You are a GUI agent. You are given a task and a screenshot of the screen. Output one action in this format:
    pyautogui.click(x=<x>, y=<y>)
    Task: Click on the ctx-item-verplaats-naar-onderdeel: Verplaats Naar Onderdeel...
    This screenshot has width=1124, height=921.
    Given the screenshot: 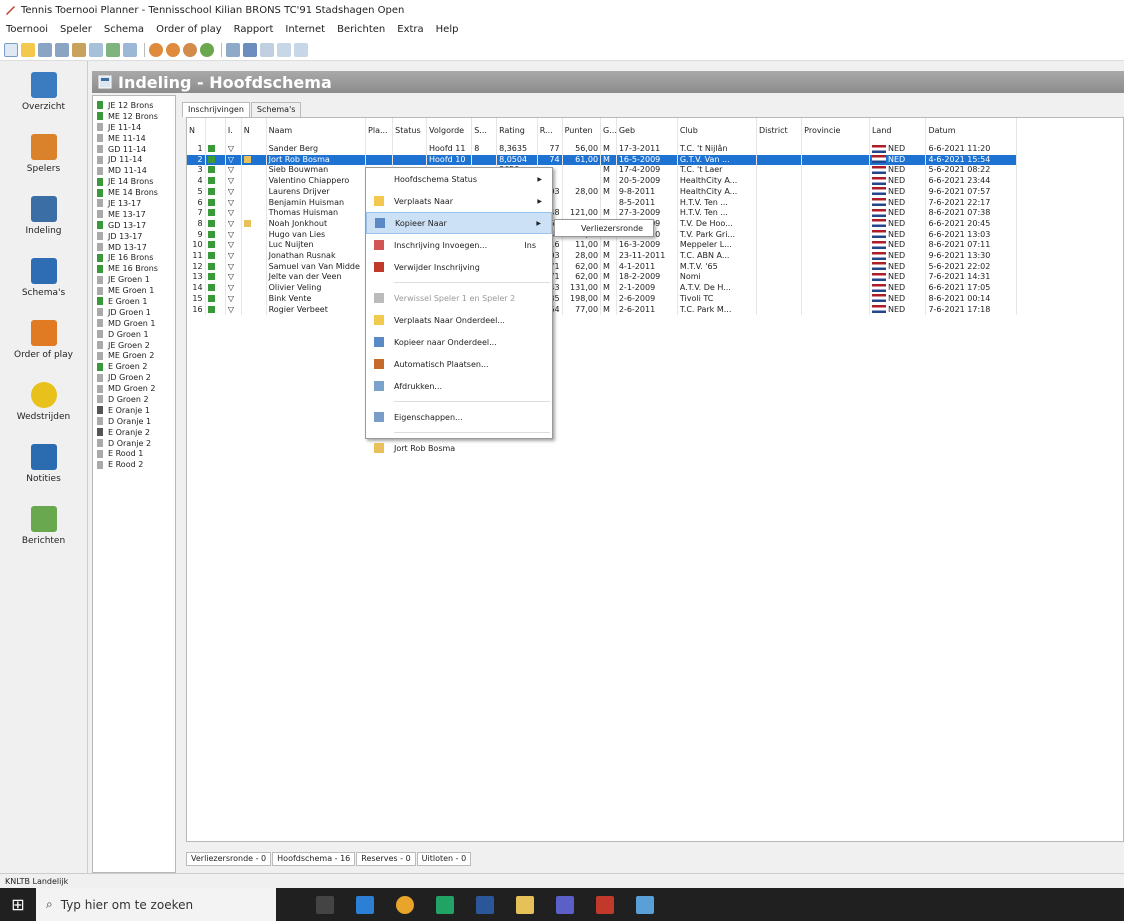 What is the action you would take?
    pyautogui.click(x=459, y=320)
    